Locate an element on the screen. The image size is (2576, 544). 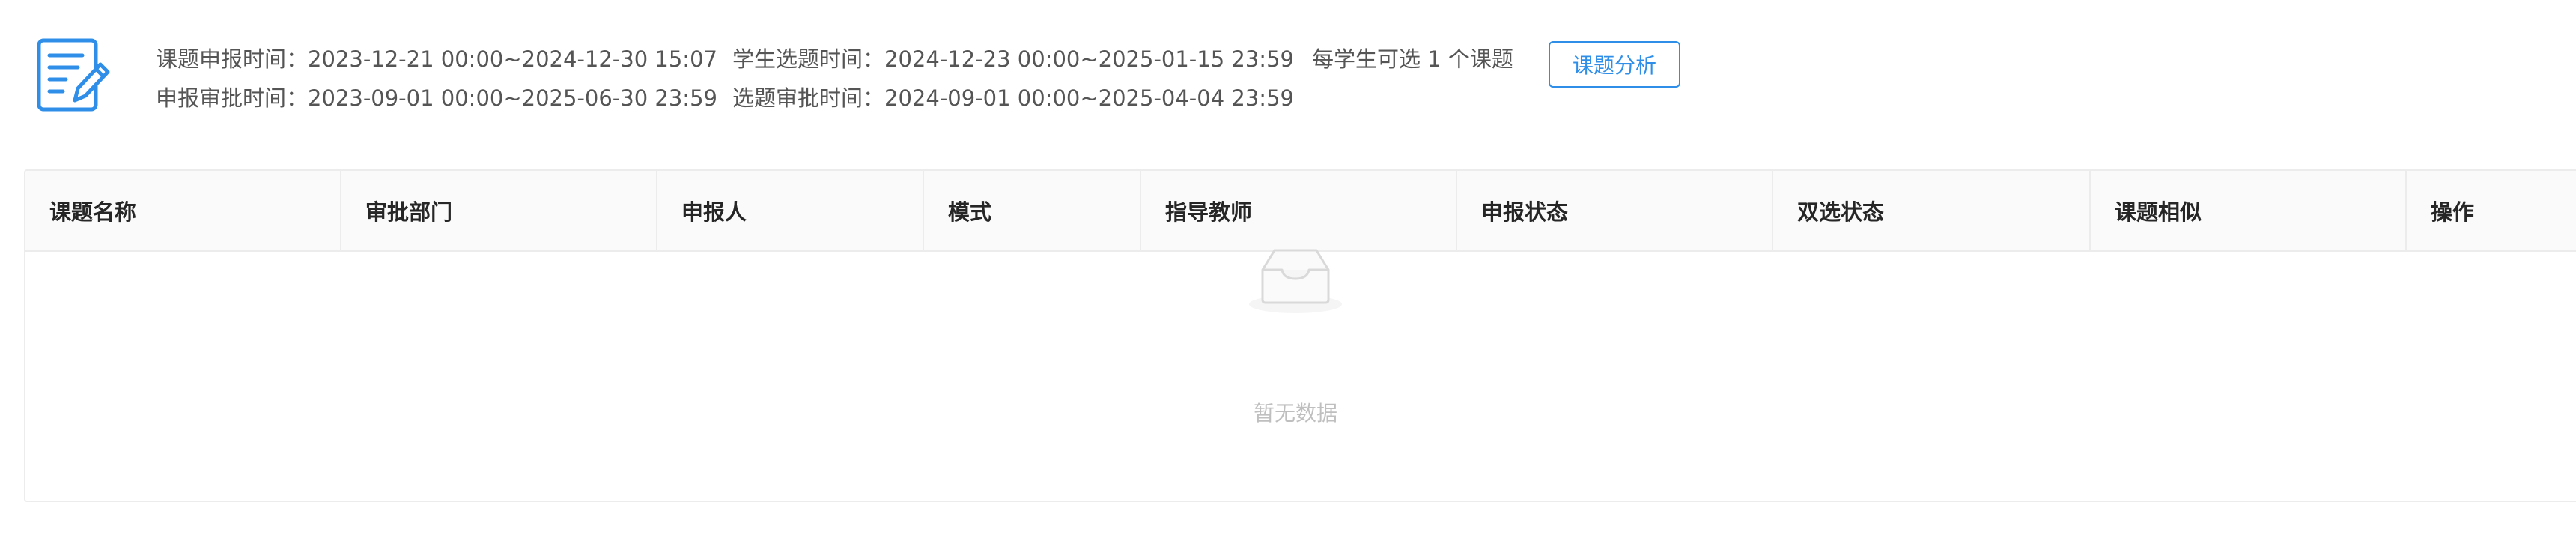
selection-limit-text: 每学生可选 1 个课题 is located at coordinates (1412, 59).